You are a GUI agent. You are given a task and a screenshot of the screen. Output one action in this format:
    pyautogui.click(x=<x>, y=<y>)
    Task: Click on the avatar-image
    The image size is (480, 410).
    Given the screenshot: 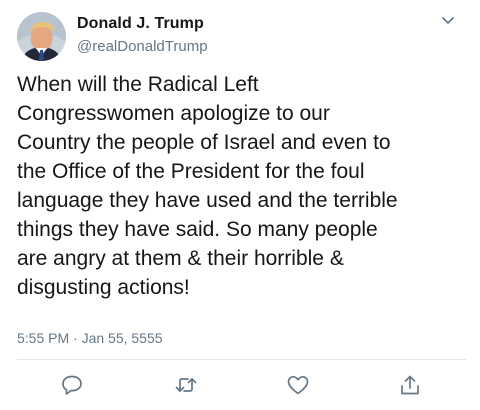 What is the action you would take?
    pyautogui.click(x=41, y=36)
    